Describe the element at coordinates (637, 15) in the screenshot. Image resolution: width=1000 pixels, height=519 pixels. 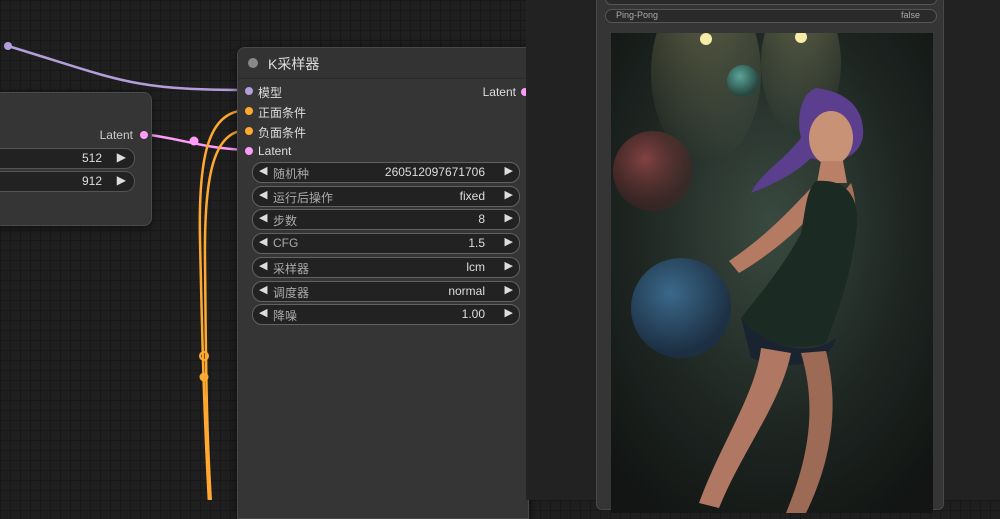
I see `widget-label: Ping-Pong` at that location.